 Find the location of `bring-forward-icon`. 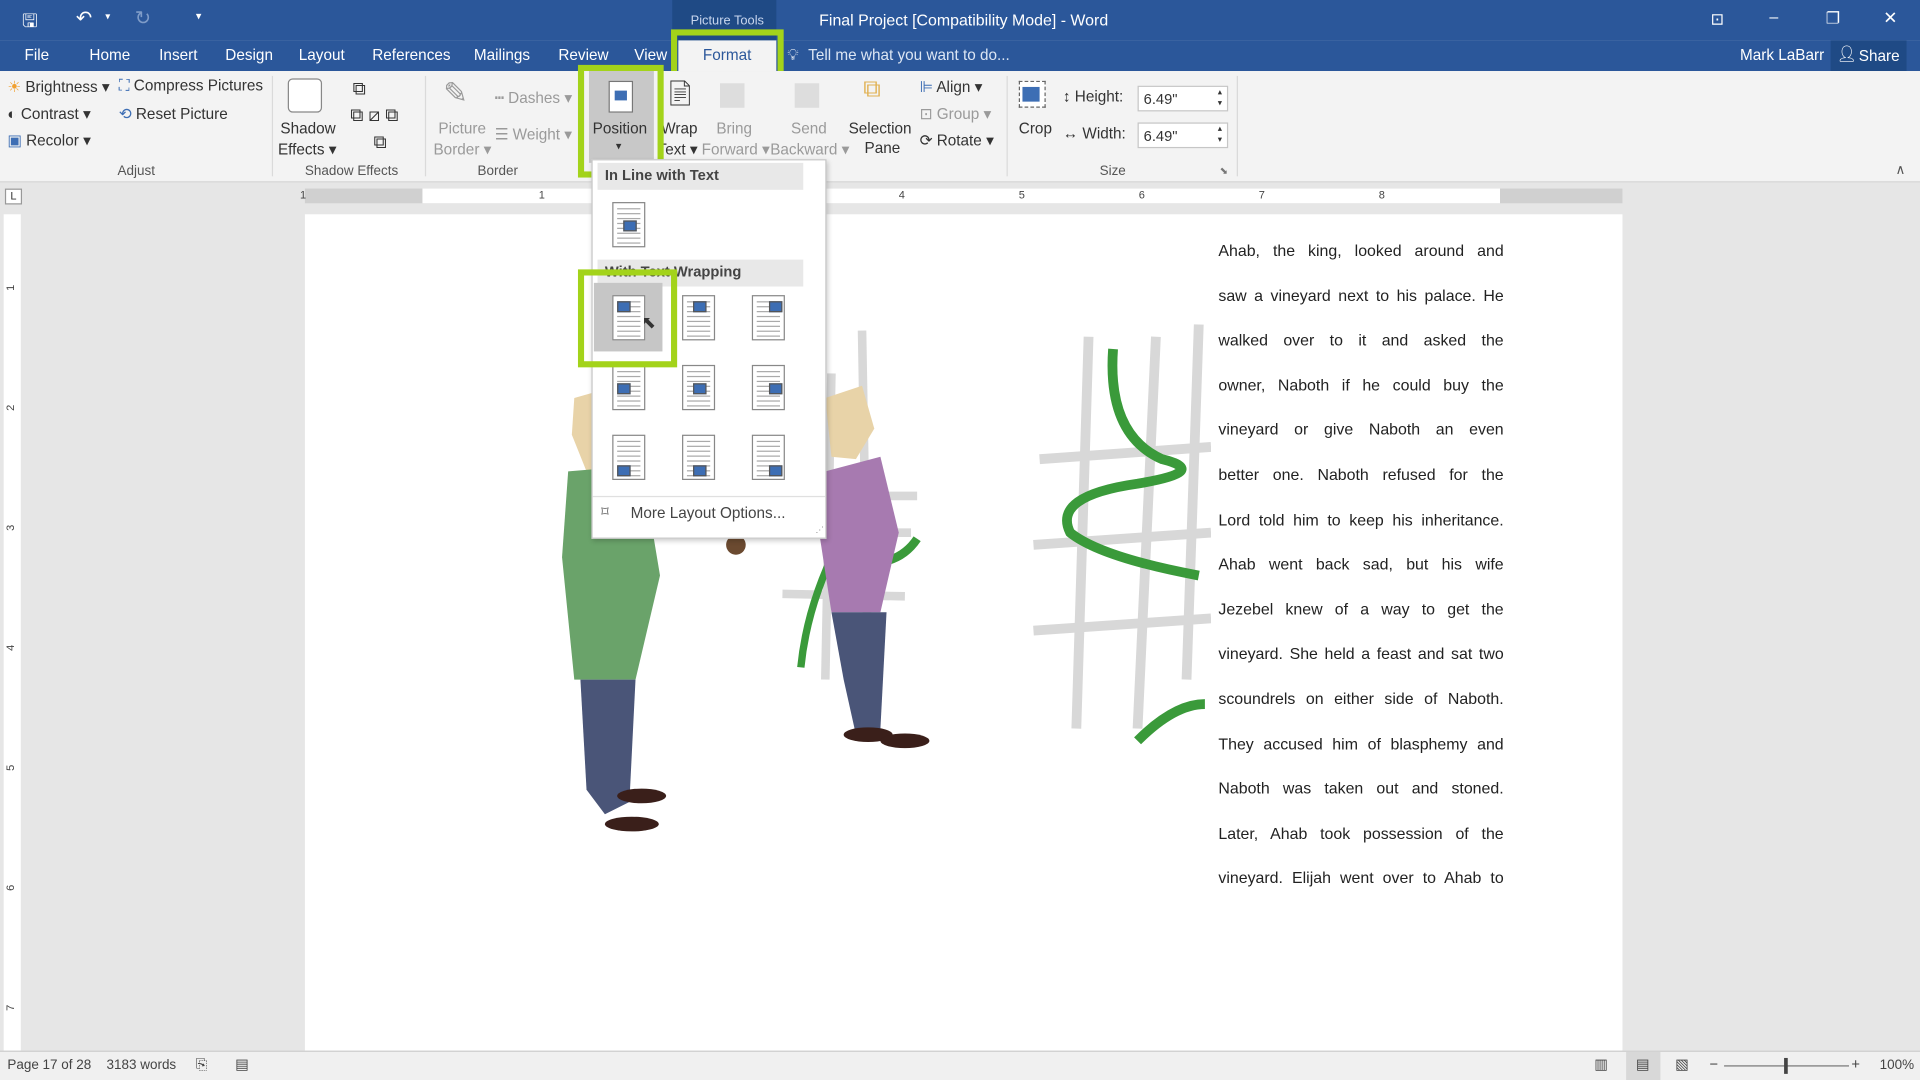

bring-forward-icon is located at coordinates (732, 95).